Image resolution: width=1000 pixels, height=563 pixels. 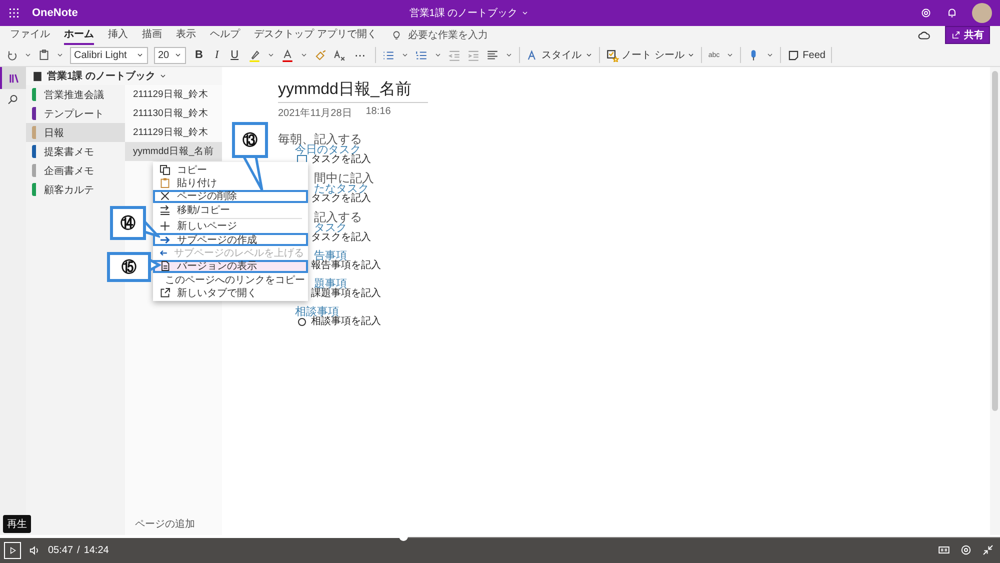 I want to click on clear-format-icon, so click(x=339, y=55).